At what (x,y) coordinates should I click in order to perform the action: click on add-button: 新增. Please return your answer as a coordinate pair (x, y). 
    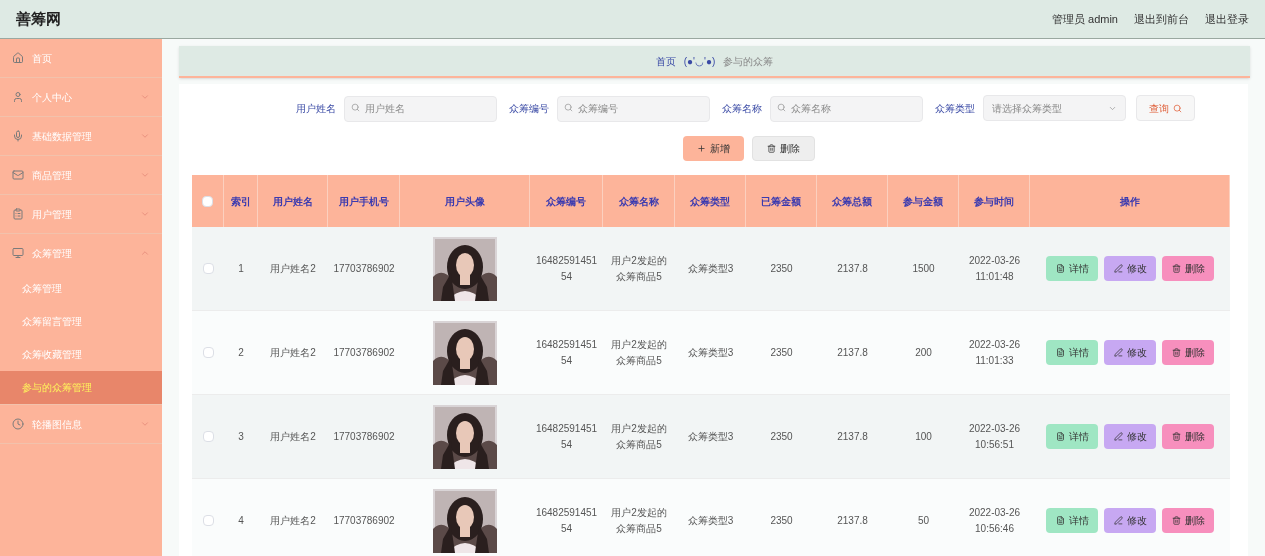
    Looking at the image, I should click on (713, 148).